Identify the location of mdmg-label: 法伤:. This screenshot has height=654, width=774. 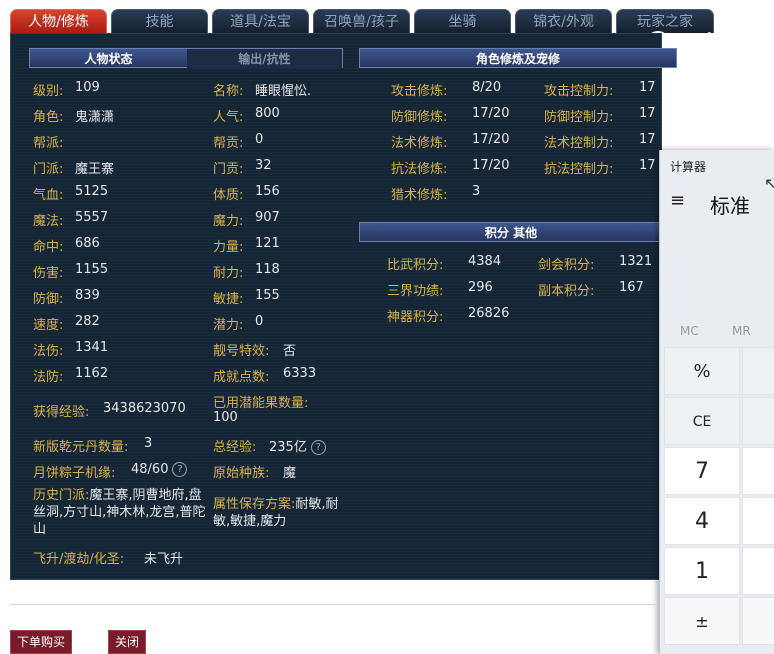
(48, 351).